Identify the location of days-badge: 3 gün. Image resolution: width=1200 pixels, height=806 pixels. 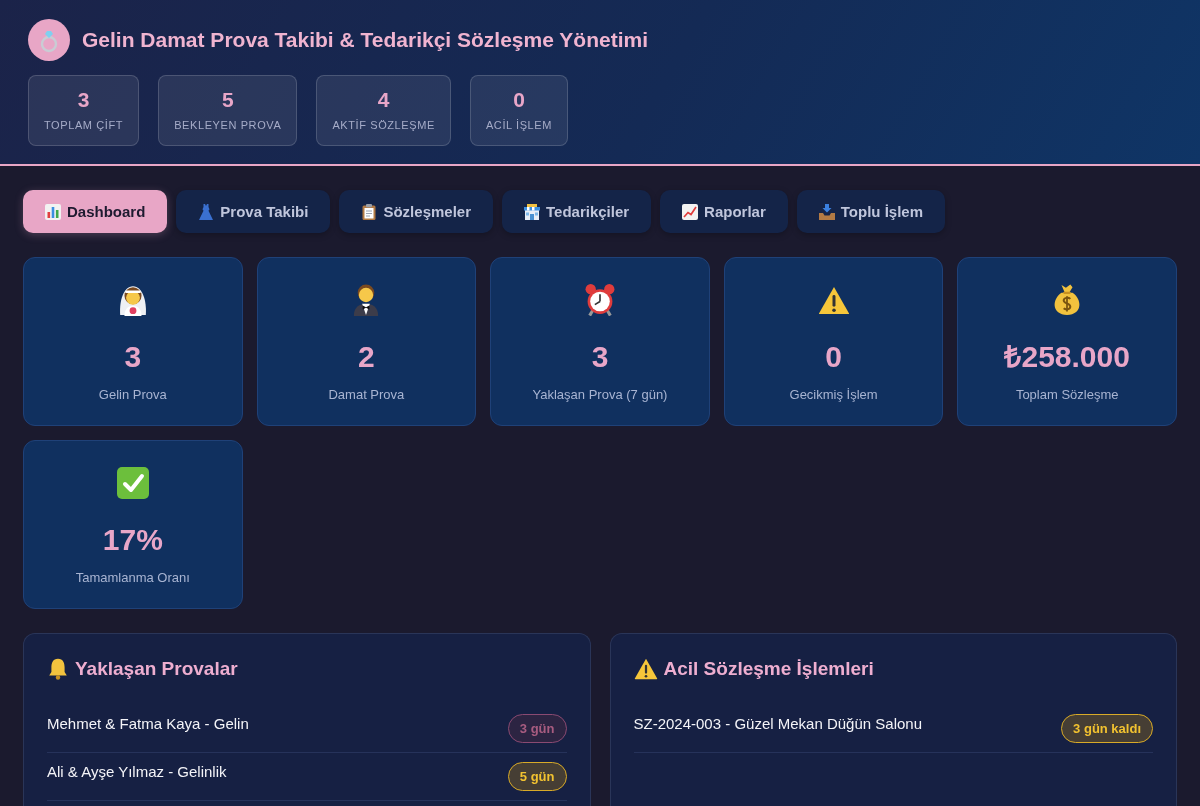
(537, 728).